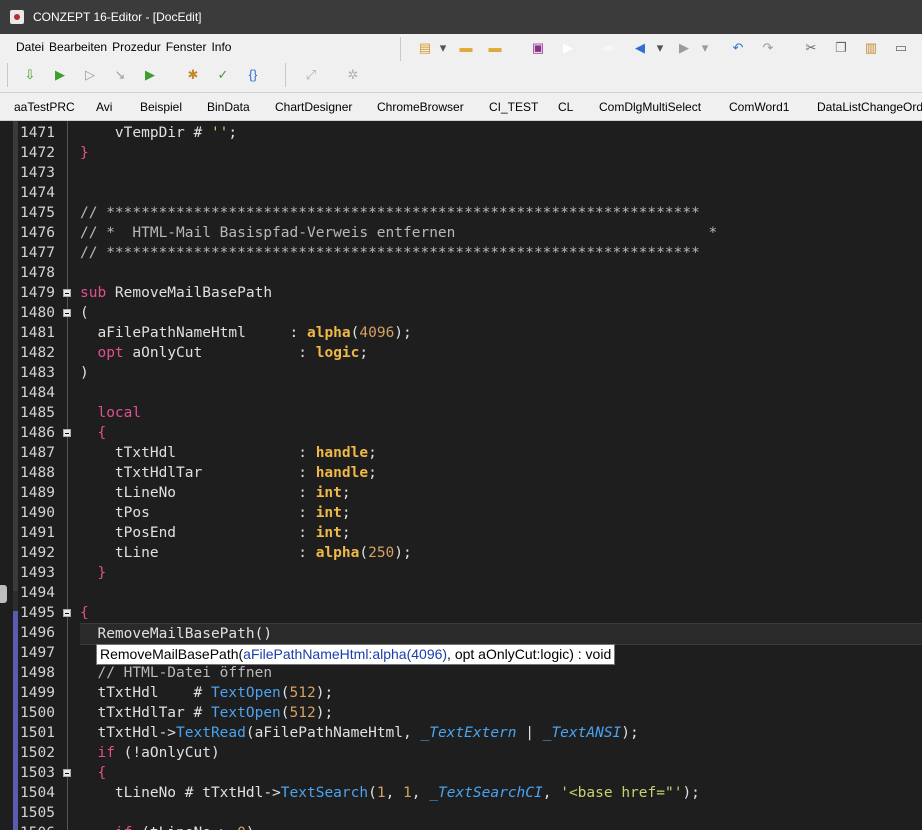  What do you see at coordinates (464, 333) in the screenshot?
I see `code-line: 1481 aFilePathNameHtml : alpha(4096);` at bounding box center [464, 333].